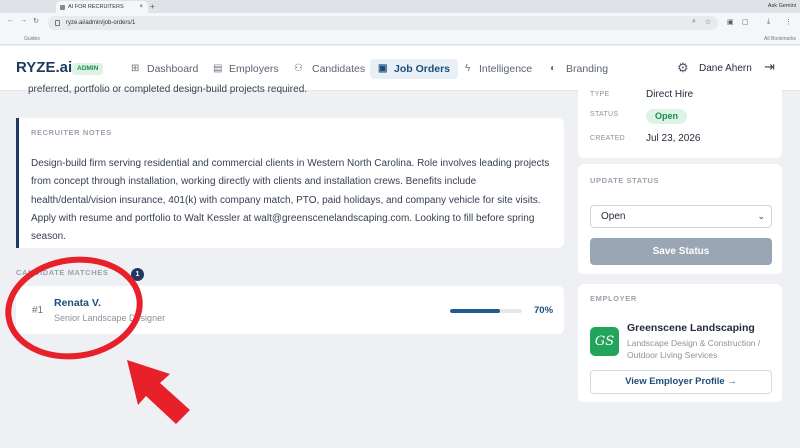  What do you see at coordinates (57, 23) in the screenshot?
I see `site-info-icon` at bounding box center [57, 23].